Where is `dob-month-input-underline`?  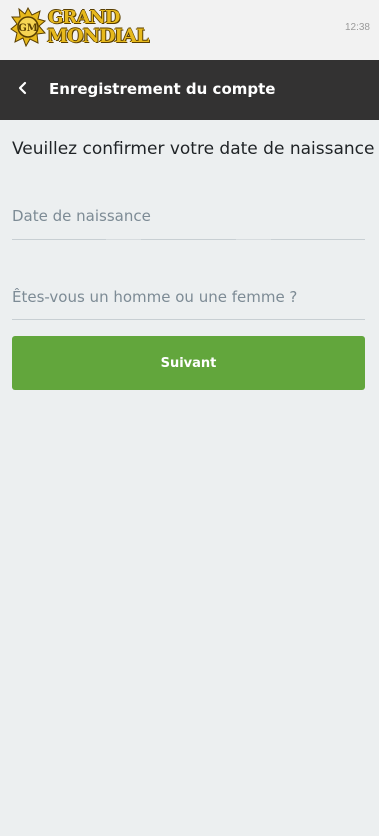 dob-month-input-underline is located at coordinates (188, 239).